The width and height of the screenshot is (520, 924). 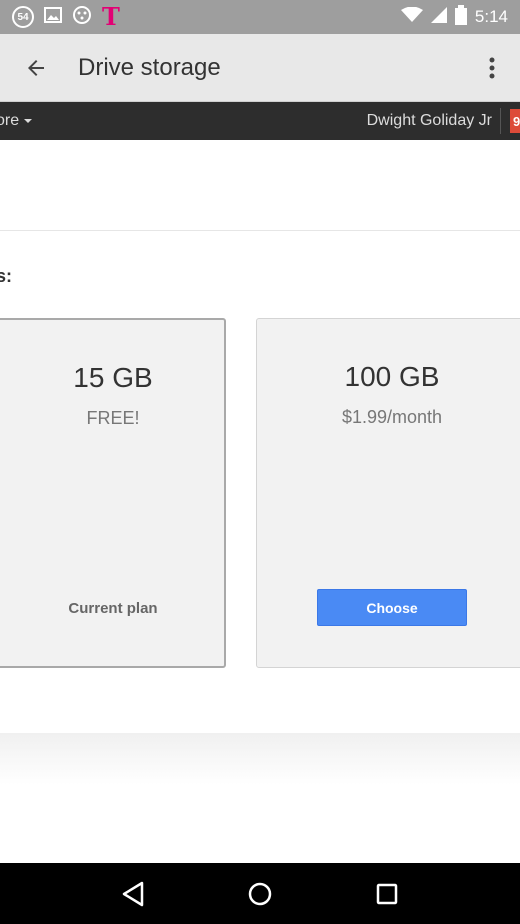 I want to click on image-icon, so click(x=53, y=17).